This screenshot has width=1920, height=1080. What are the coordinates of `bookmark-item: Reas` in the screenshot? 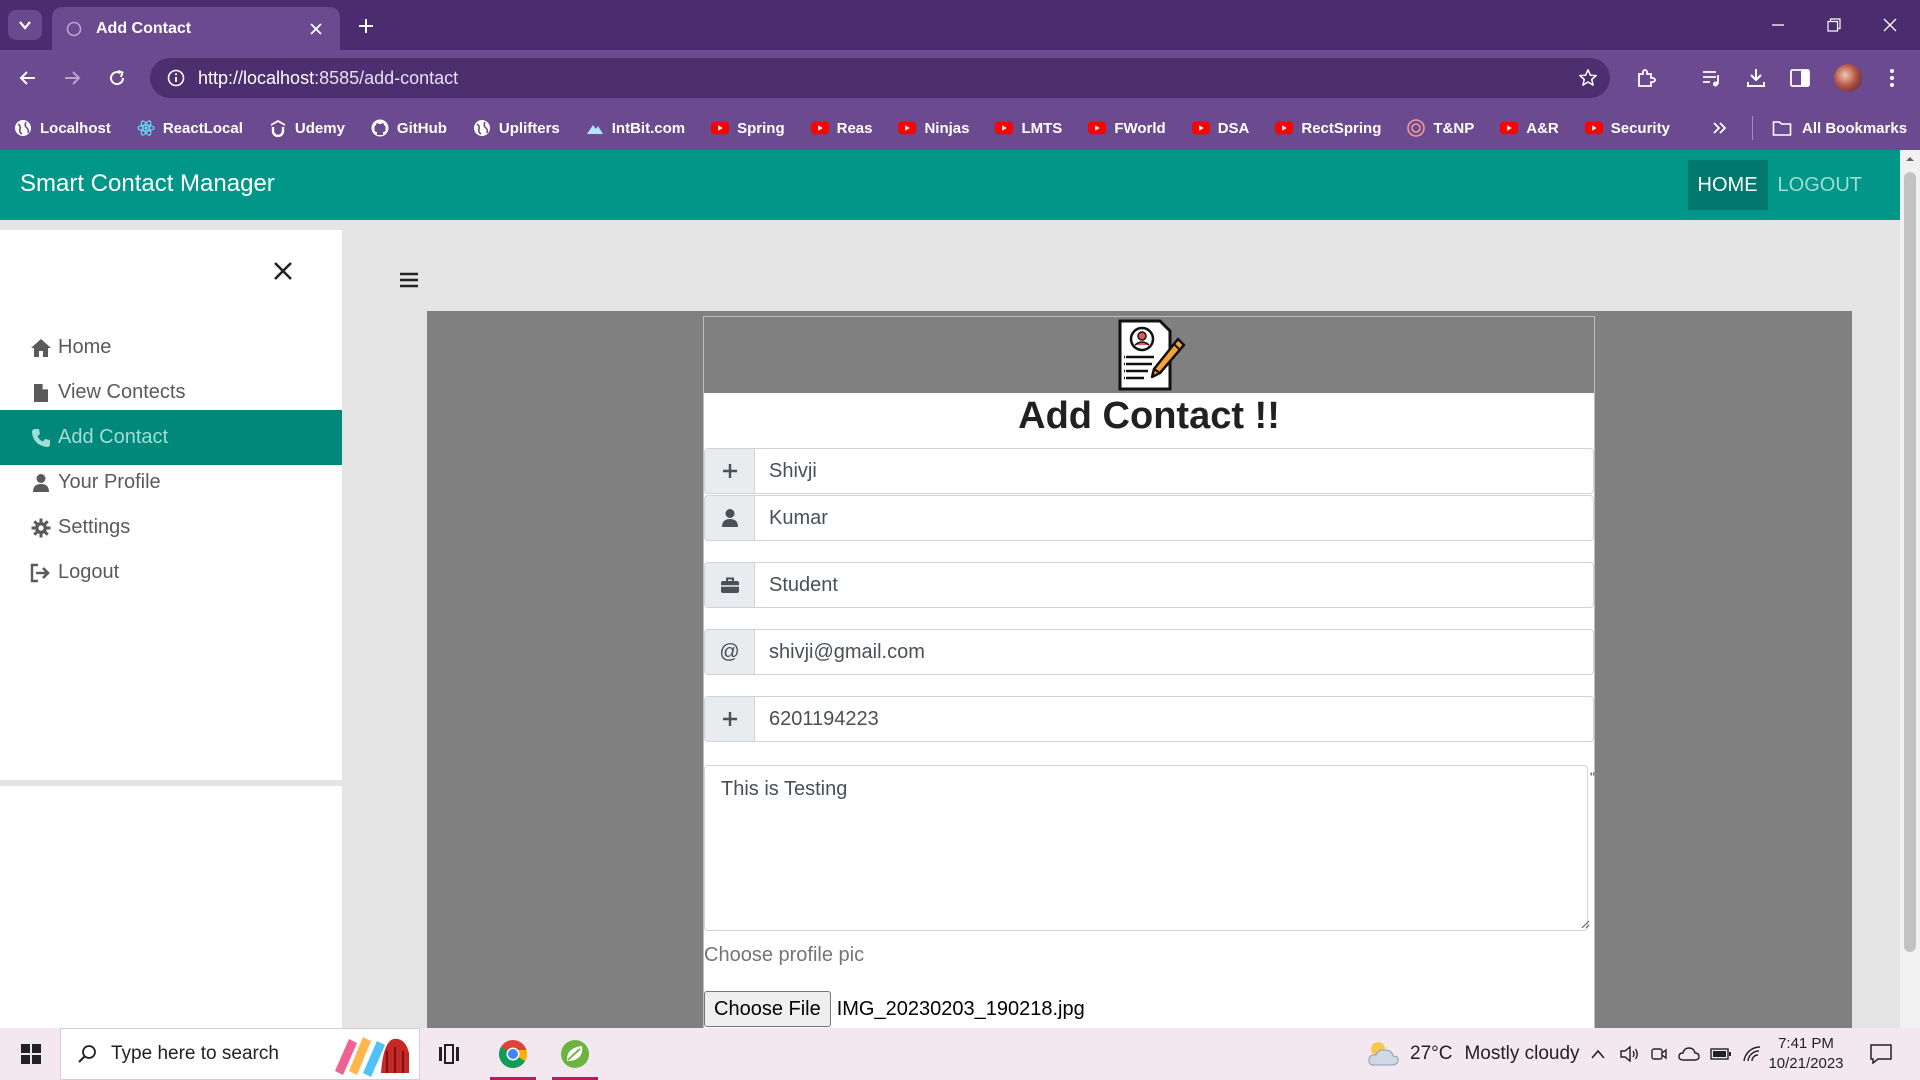 It's located at (841, 128).